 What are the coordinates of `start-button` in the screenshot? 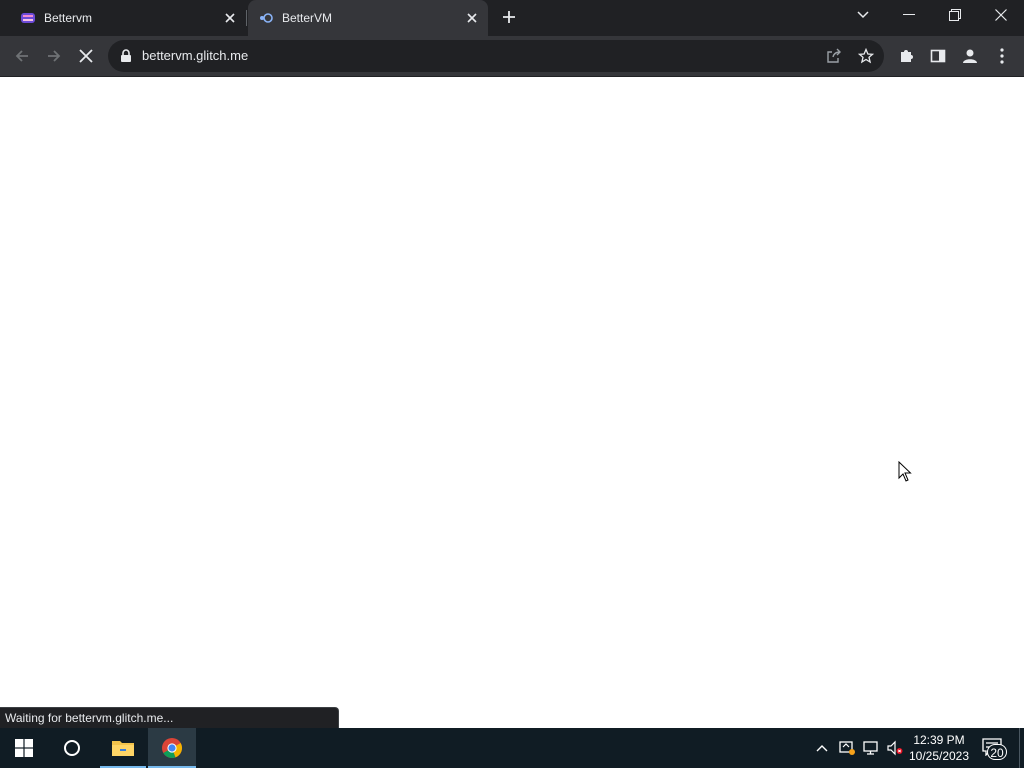 It's located at (24, 748).